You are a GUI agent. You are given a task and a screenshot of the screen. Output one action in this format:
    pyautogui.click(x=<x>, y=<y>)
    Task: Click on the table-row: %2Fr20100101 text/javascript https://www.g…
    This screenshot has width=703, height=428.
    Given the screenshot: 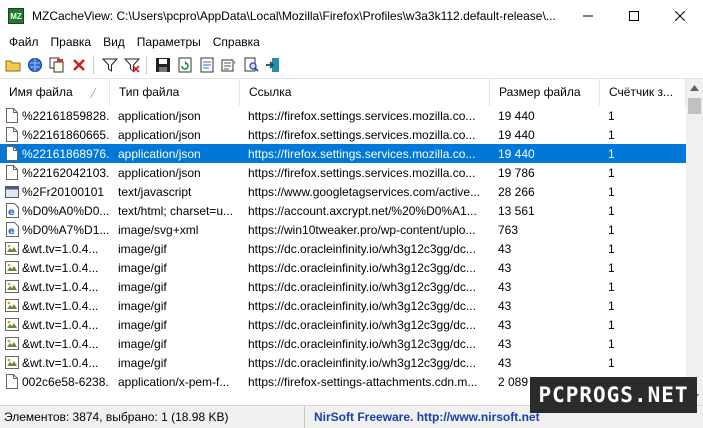 What is the action you would take?
    pyautogui.click(x=343, y=191)
    